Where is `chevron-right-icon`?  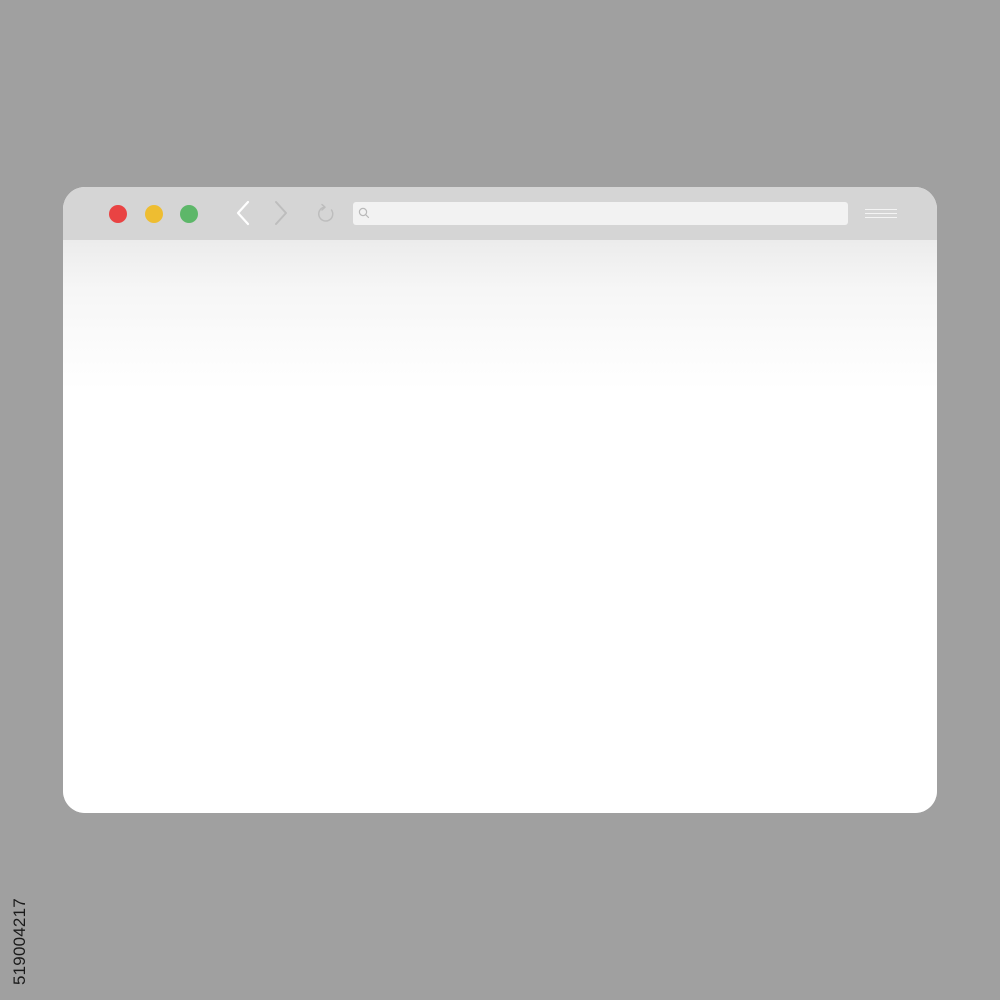
chevron-right-icon is located at coordinates (281, 213).